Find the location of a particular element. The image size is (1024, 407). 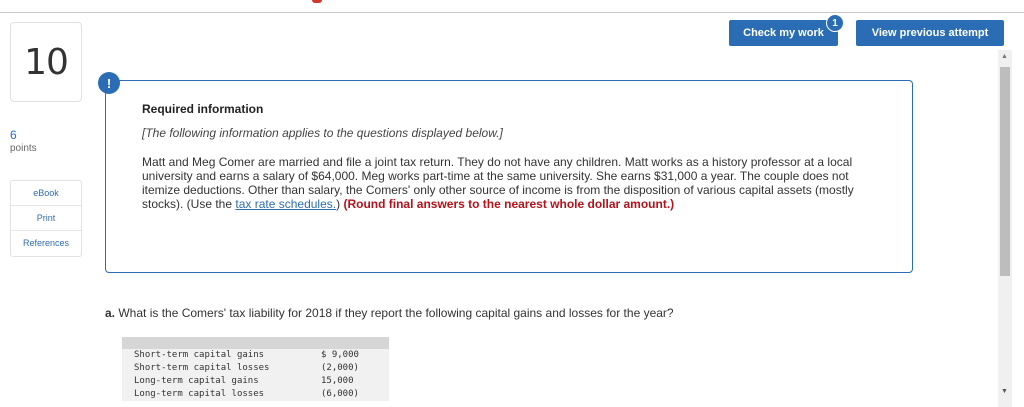

alert-icon: ! is located at coordinates (109, 83).